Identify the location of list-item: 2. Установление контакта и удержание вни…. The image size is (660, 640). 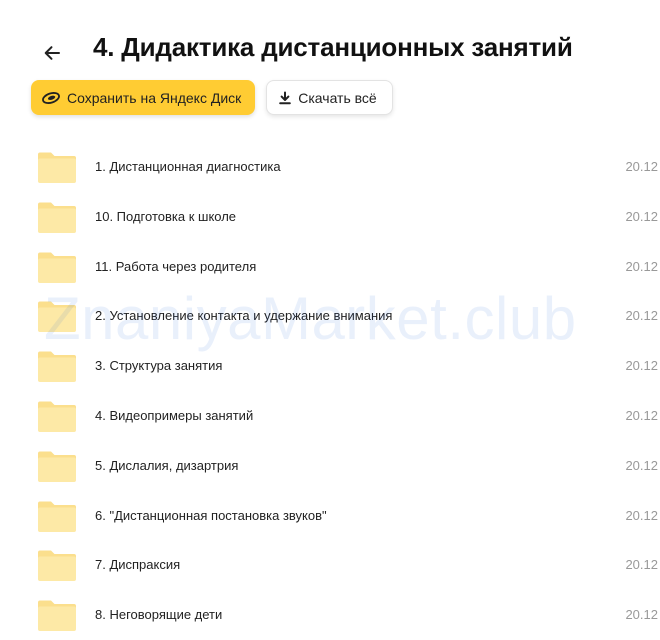
(330, 316).